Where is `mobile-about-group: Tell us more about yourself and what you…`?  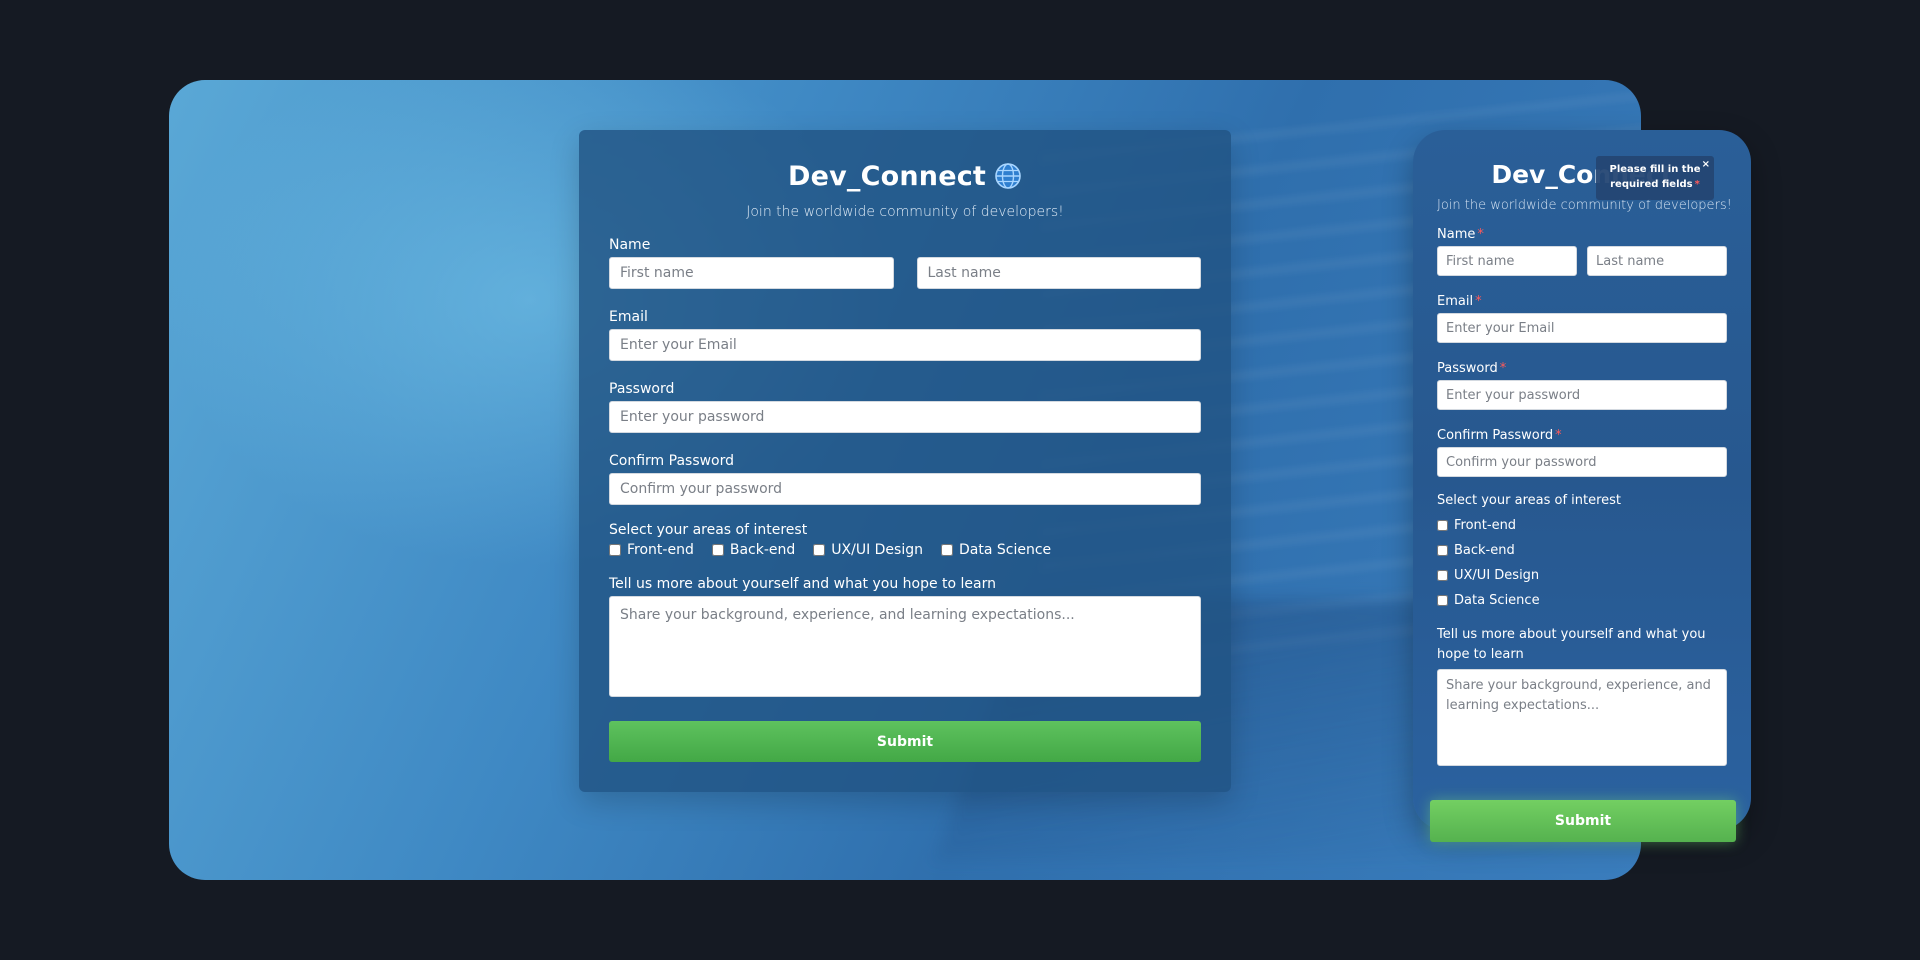 mobile-about-group: Tell us more about yourself and what you… is located at coordinates (1582, 697).